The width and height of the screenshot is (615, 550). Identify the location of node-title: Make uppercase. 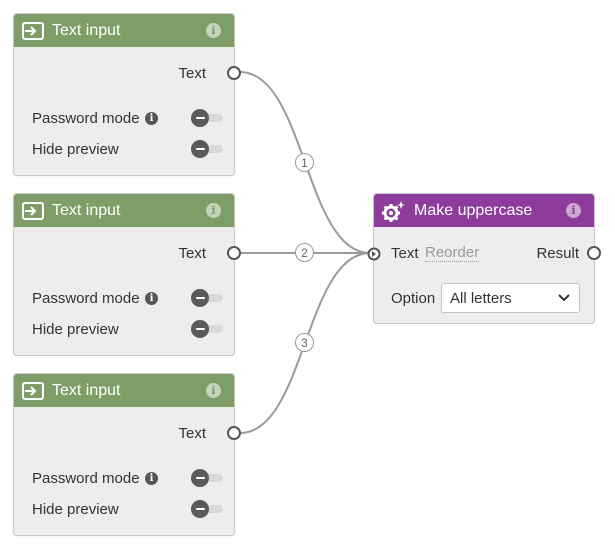
(473, 210).